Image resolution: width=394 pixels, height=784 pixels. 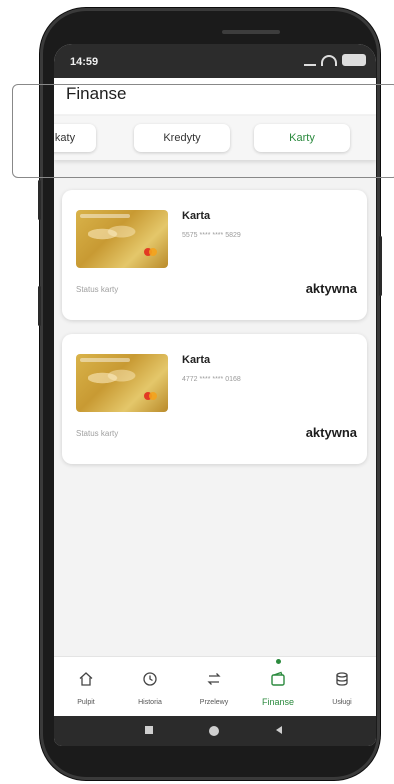 What do you see at coordinates (342, 702) in the screenshot?
I see `nav-label: Usługi` at bounding box center [342, 702].